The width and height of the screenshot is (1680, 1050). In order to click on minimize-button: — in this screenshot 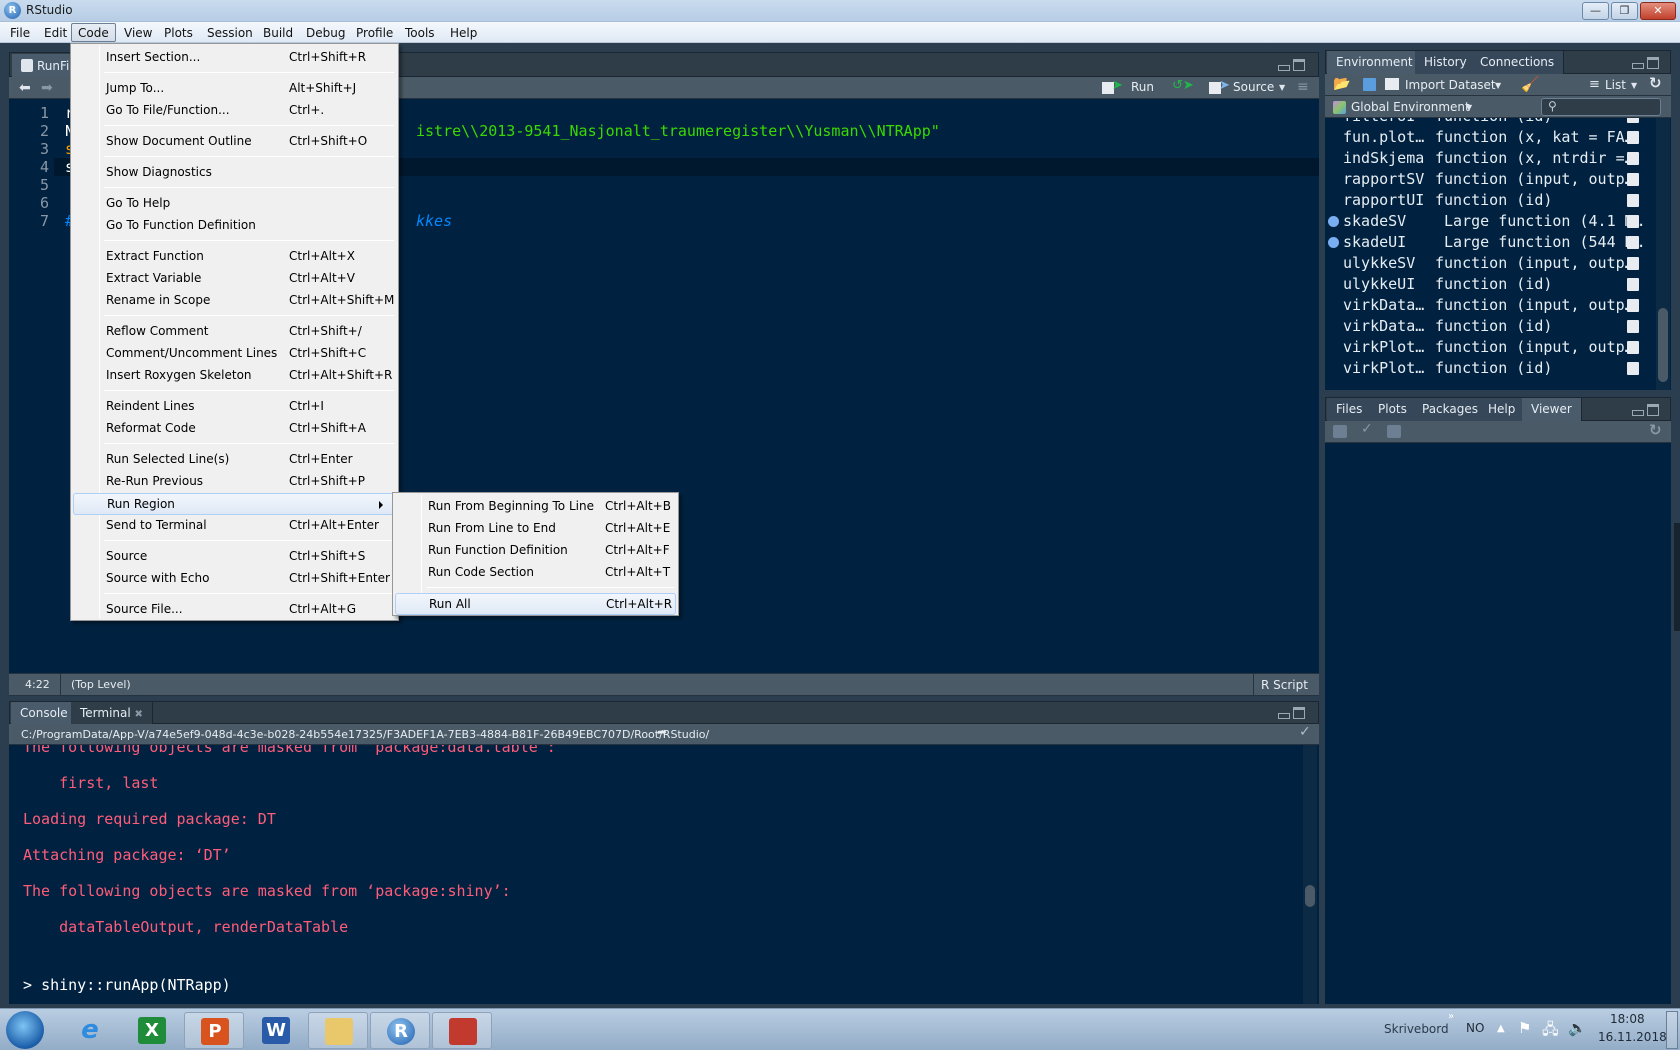, I will do `click(1595, 11)`.